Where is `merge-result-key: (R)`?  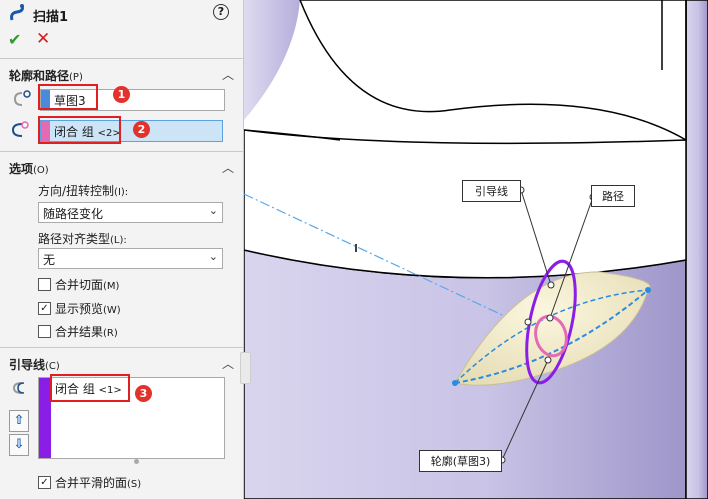
merge-result-key: (R) is located at coordinates (110, 333).